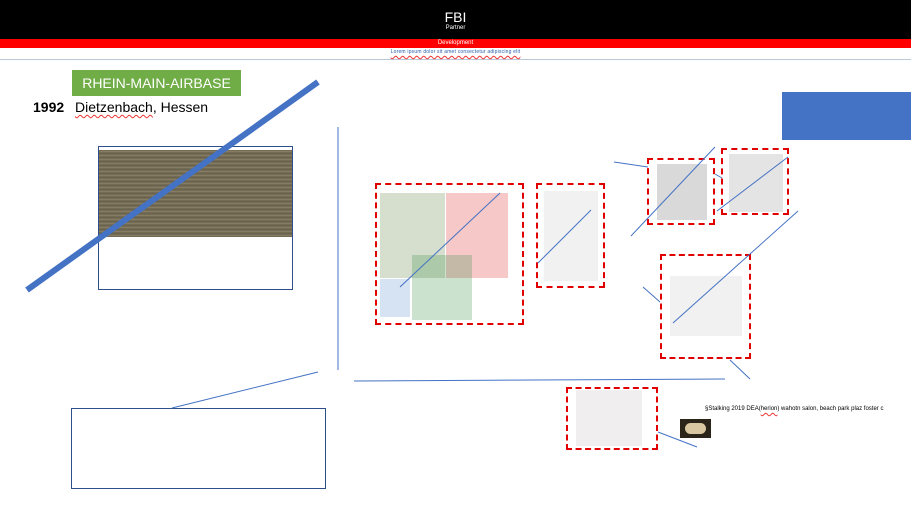  What do you see at coordinates (539, 380) in the screenshot?
I see `horizontal-divider` at bounding box center [539, 380].